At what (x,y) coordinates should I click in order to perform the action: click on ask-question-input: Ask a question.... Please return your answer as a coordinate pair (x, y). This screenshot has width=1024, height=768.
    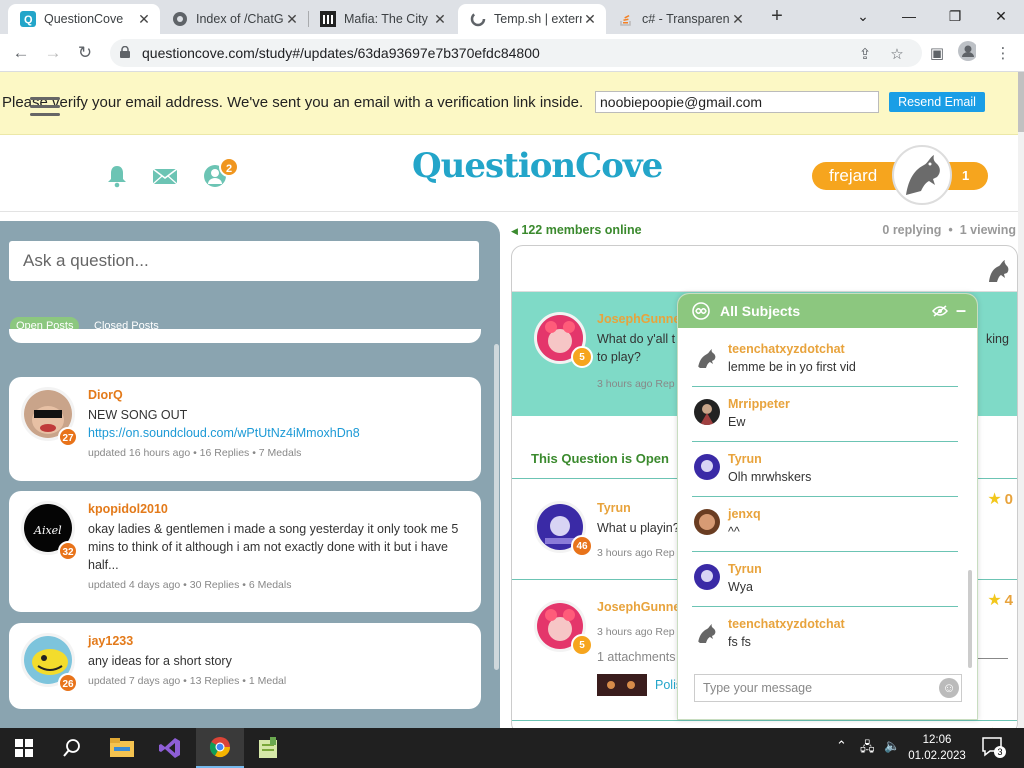
    Looking at the image, I should click on (244, 261).